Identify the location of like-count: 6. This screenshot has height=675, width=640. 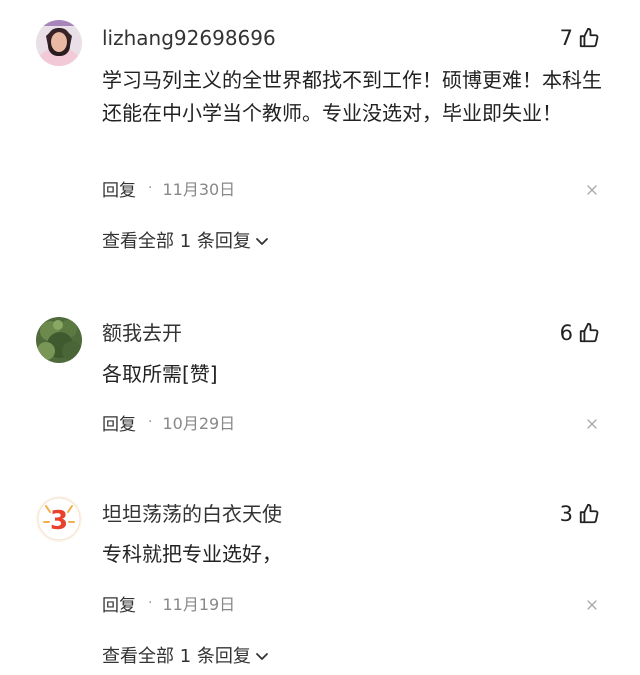
(566, 333).